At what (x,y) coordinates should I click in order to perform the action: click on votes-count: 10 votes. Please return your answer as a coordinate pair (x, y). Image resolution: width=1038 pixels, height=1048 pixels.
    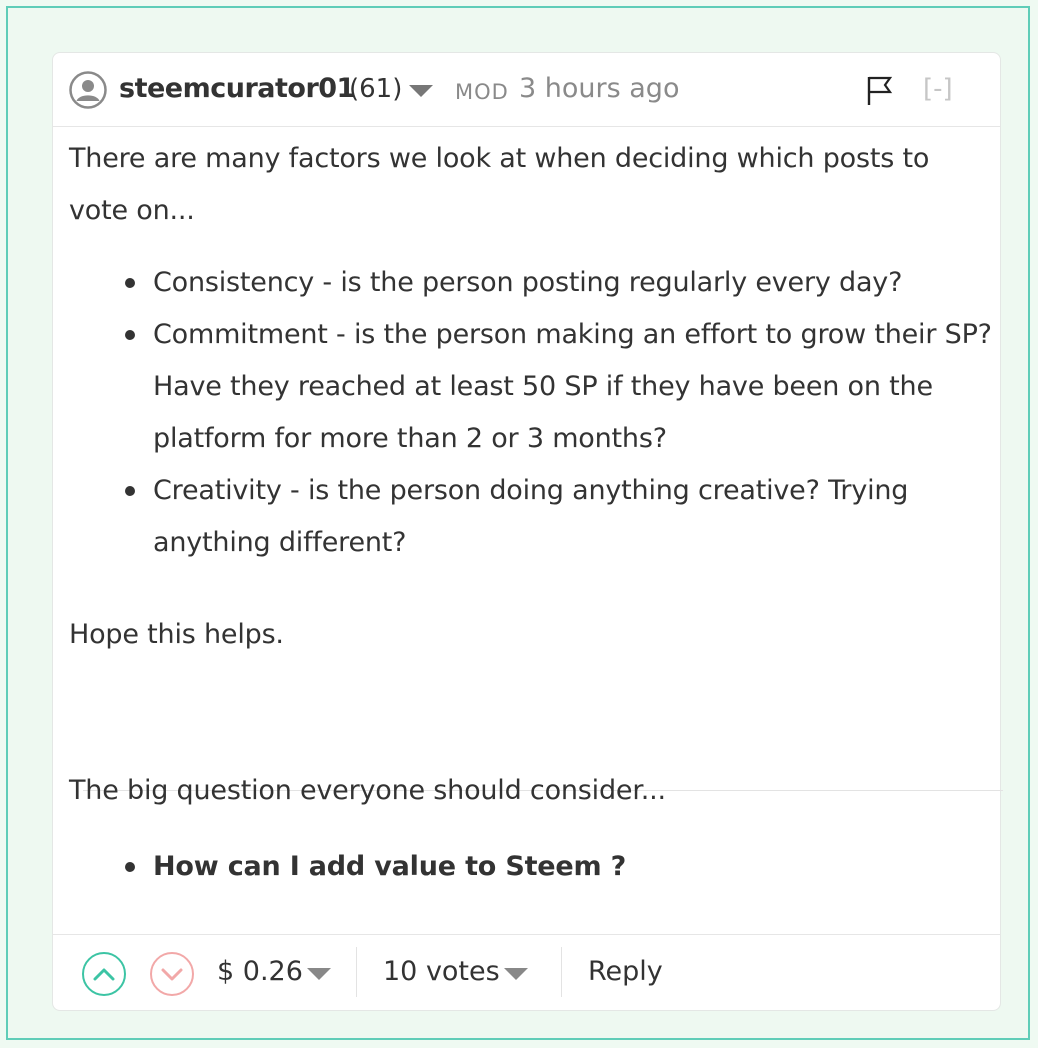
    Looking at the image, I should click on (441, 972).